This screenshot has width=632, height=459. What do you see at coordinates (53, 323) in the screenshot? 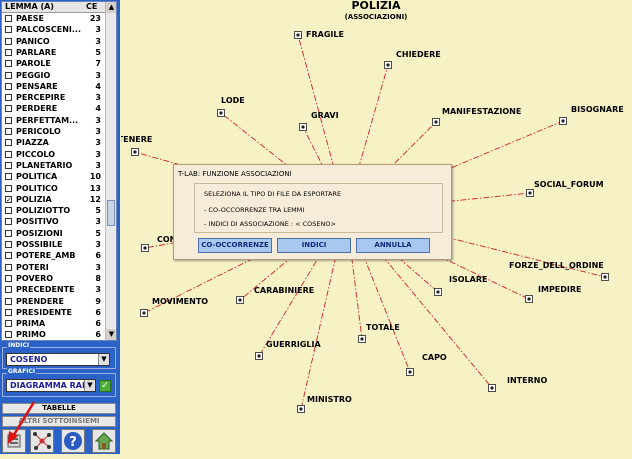
I see `list-item: PRIMA6` at bounding box center [53, 323].